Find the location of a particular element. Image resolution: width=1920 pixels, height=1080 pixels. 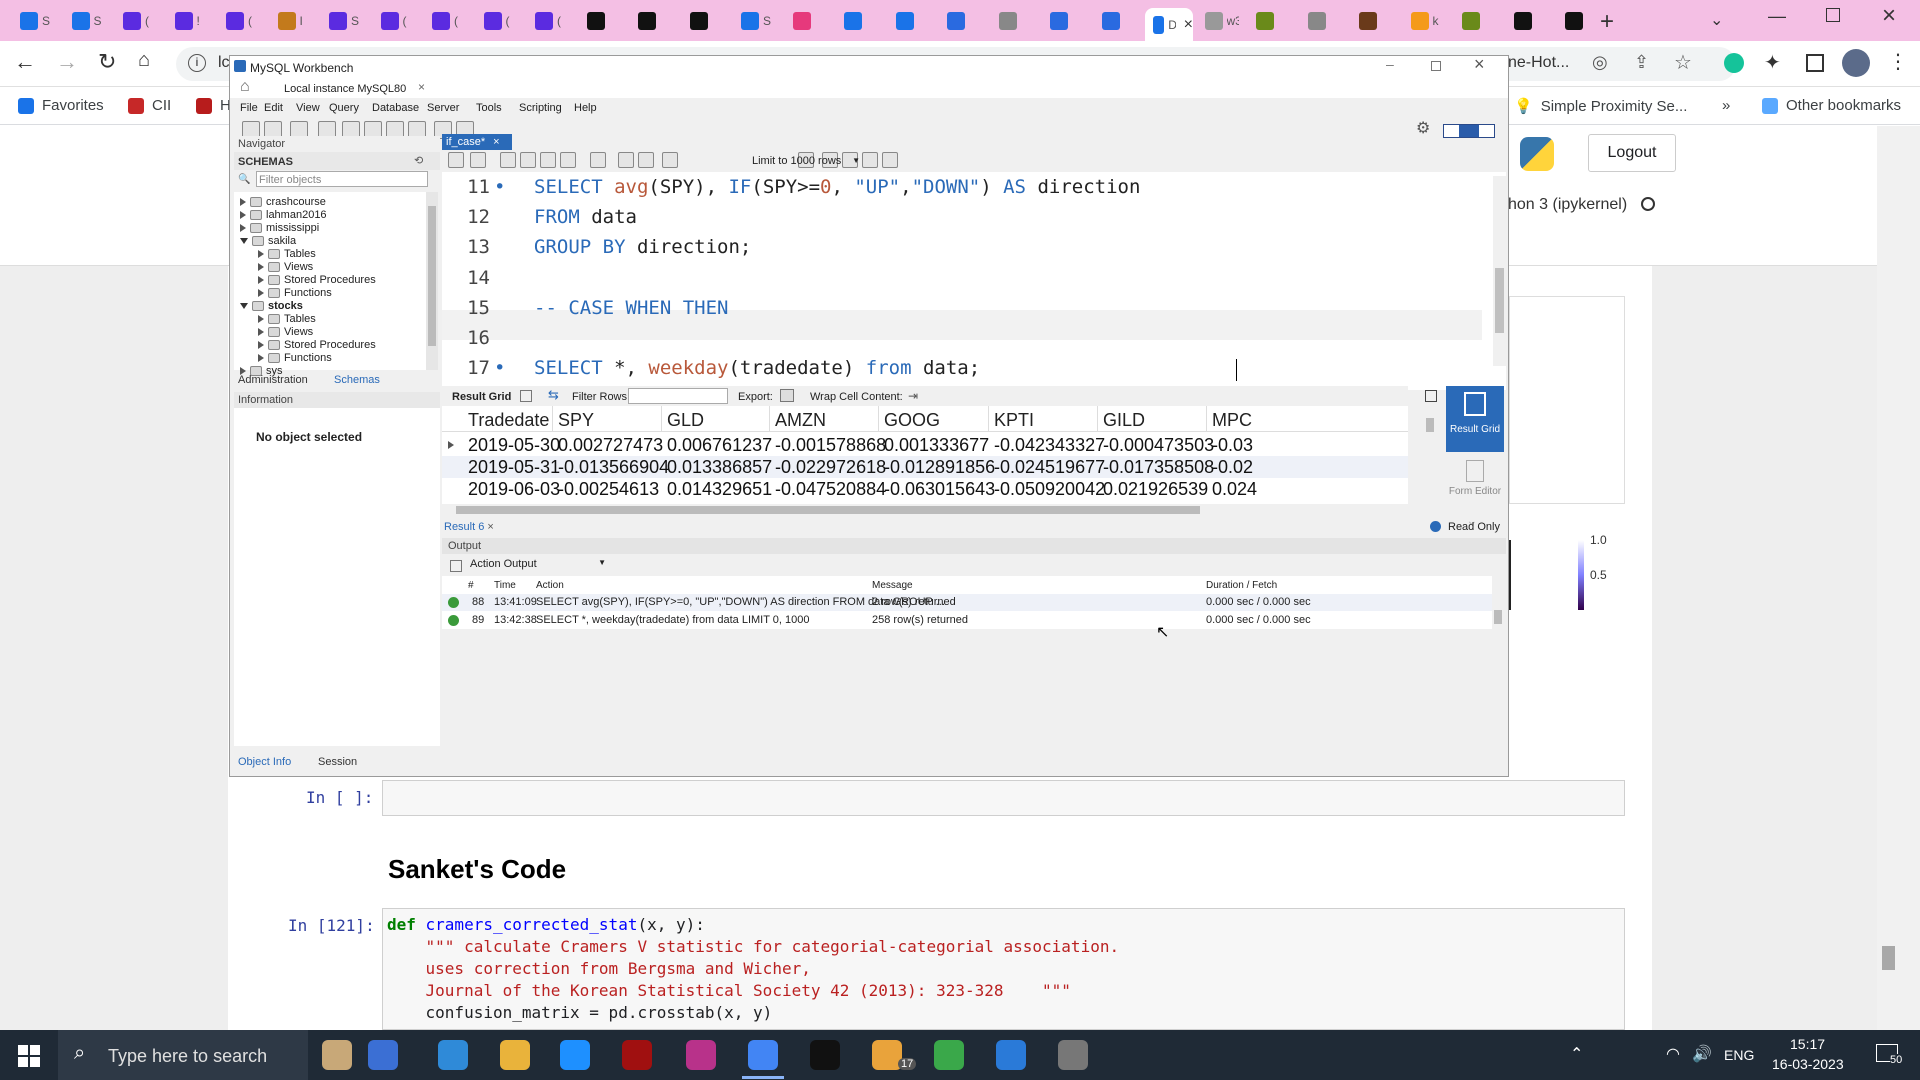

grid-hscroll-thumb is located at coordinates (828, 510).